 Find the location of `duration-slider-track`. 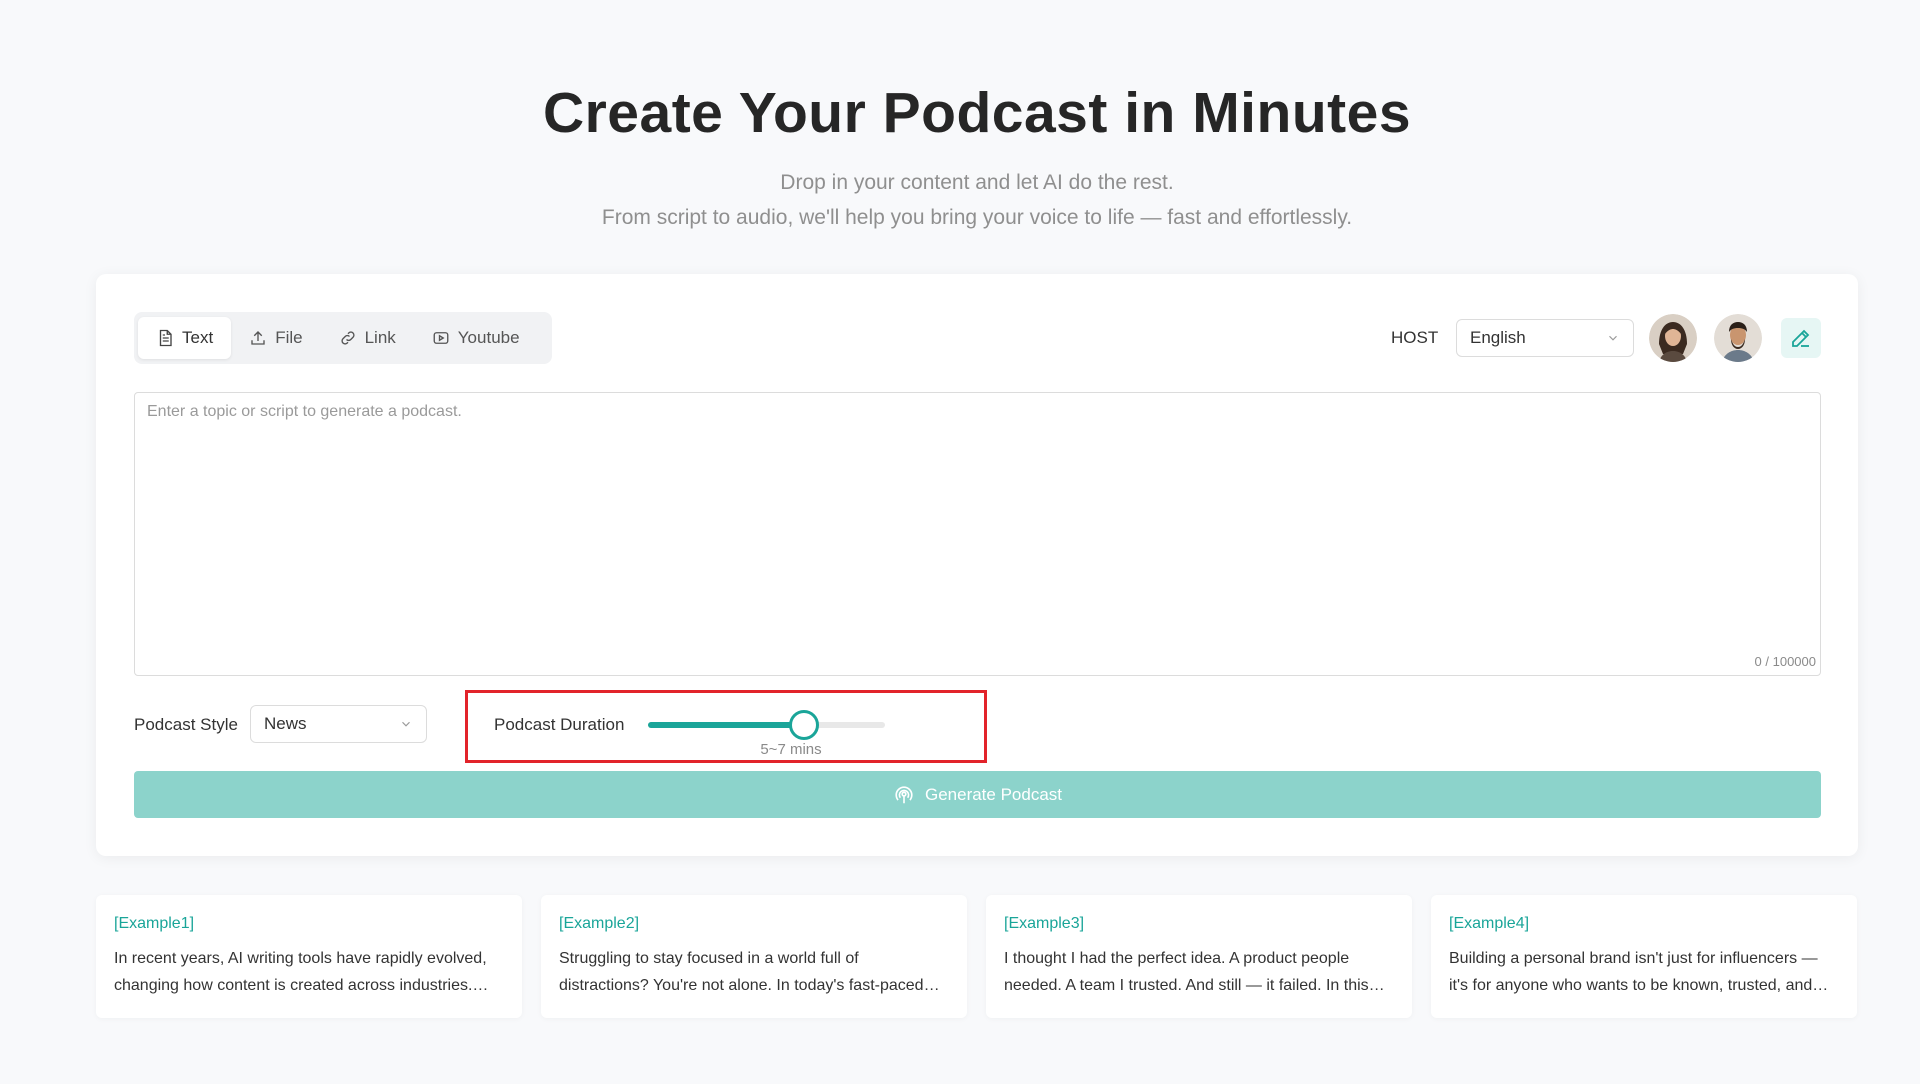

duration-slider-track is located at coordinates (766, 725).